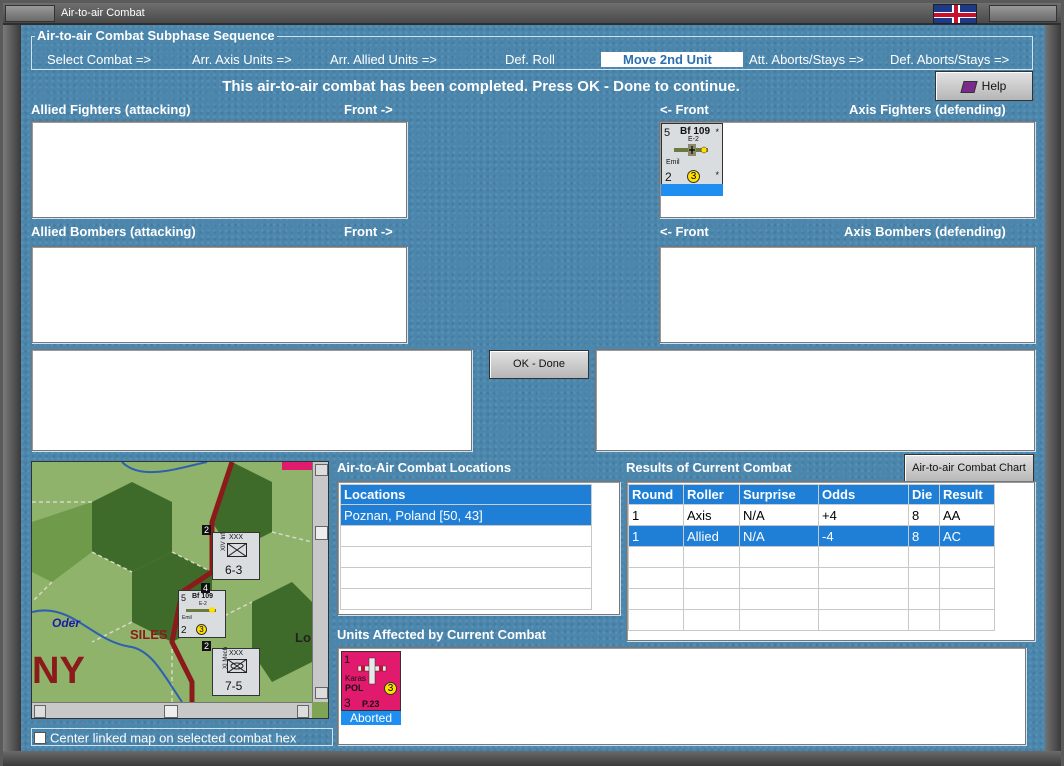  I want to click on center-map-checkbox, so click(40, 738).